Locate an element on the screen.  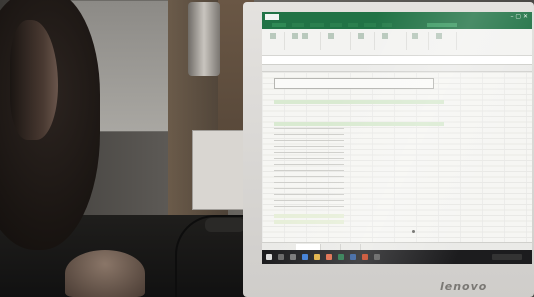
computer-mouse is located at coordinates (225, 225).